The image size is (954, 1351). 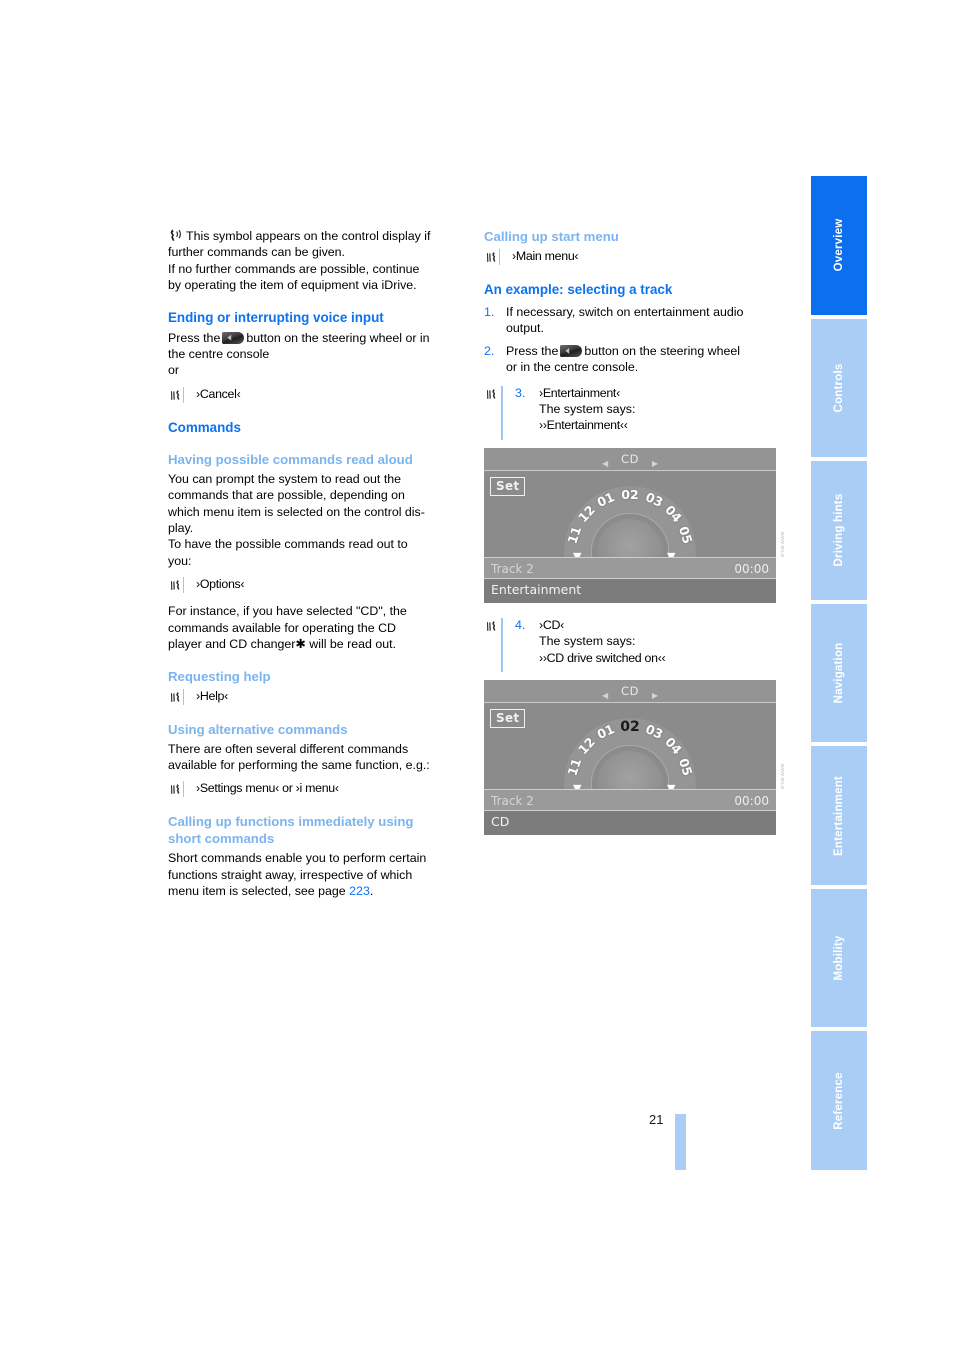 What do you see at coordinates (257, 252) in the screenshot?
I see `intro-line-2: further commands can be given.` at bounding box center [257, 252].